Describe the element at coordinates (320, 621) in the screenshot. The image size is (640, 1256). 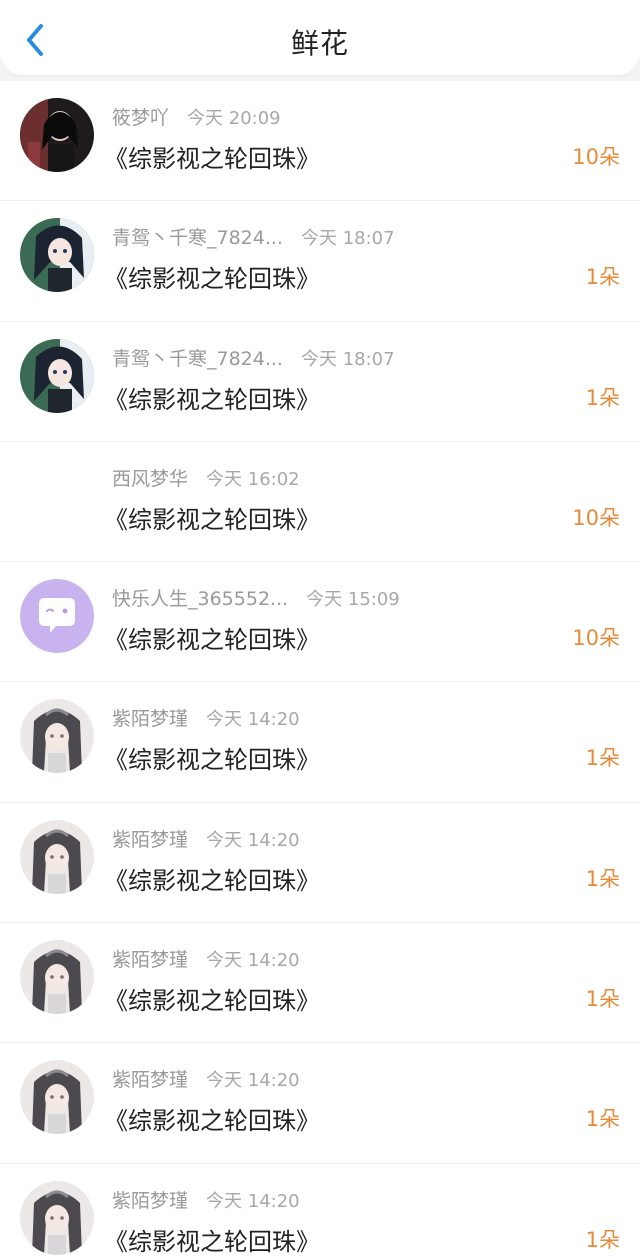
I see `list-item: 快乐人生_365552... 今天 15:09 《综影视之轮回珠》 10朵` at that location.